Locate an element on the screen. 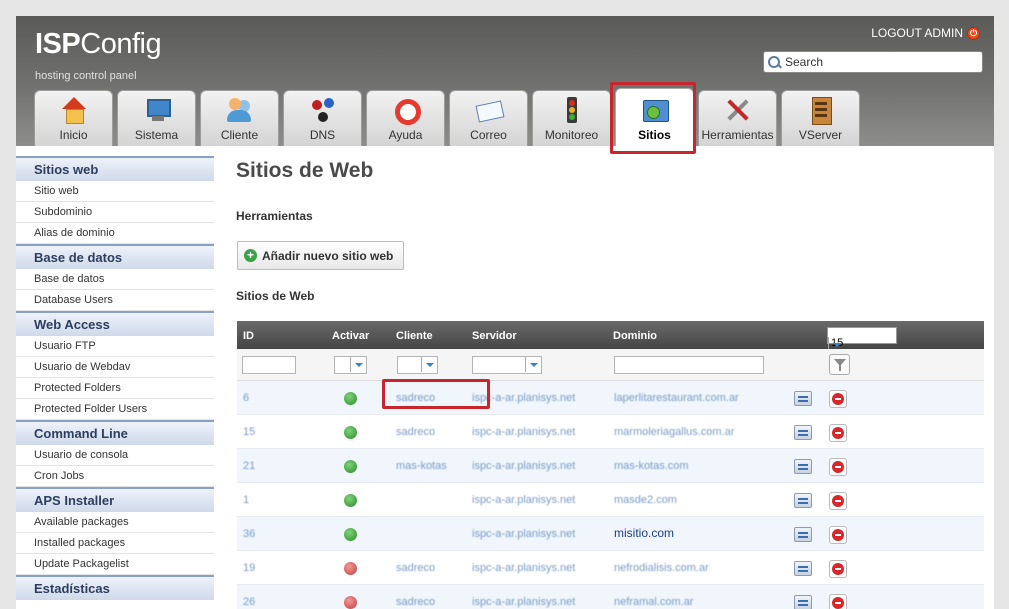  col-servidor: Servidor is located at coordinates (494, 336).